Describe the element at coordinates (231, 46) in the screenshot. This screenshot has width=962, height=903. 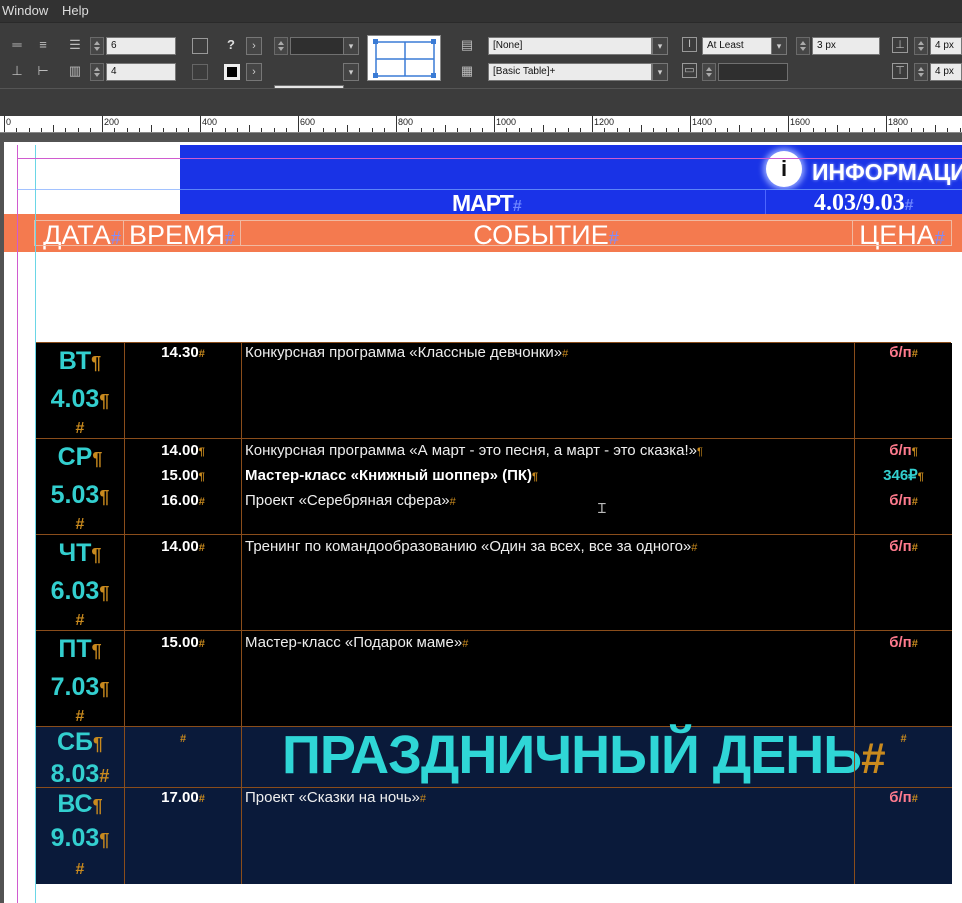
I see `help-icon: ?` at that location.